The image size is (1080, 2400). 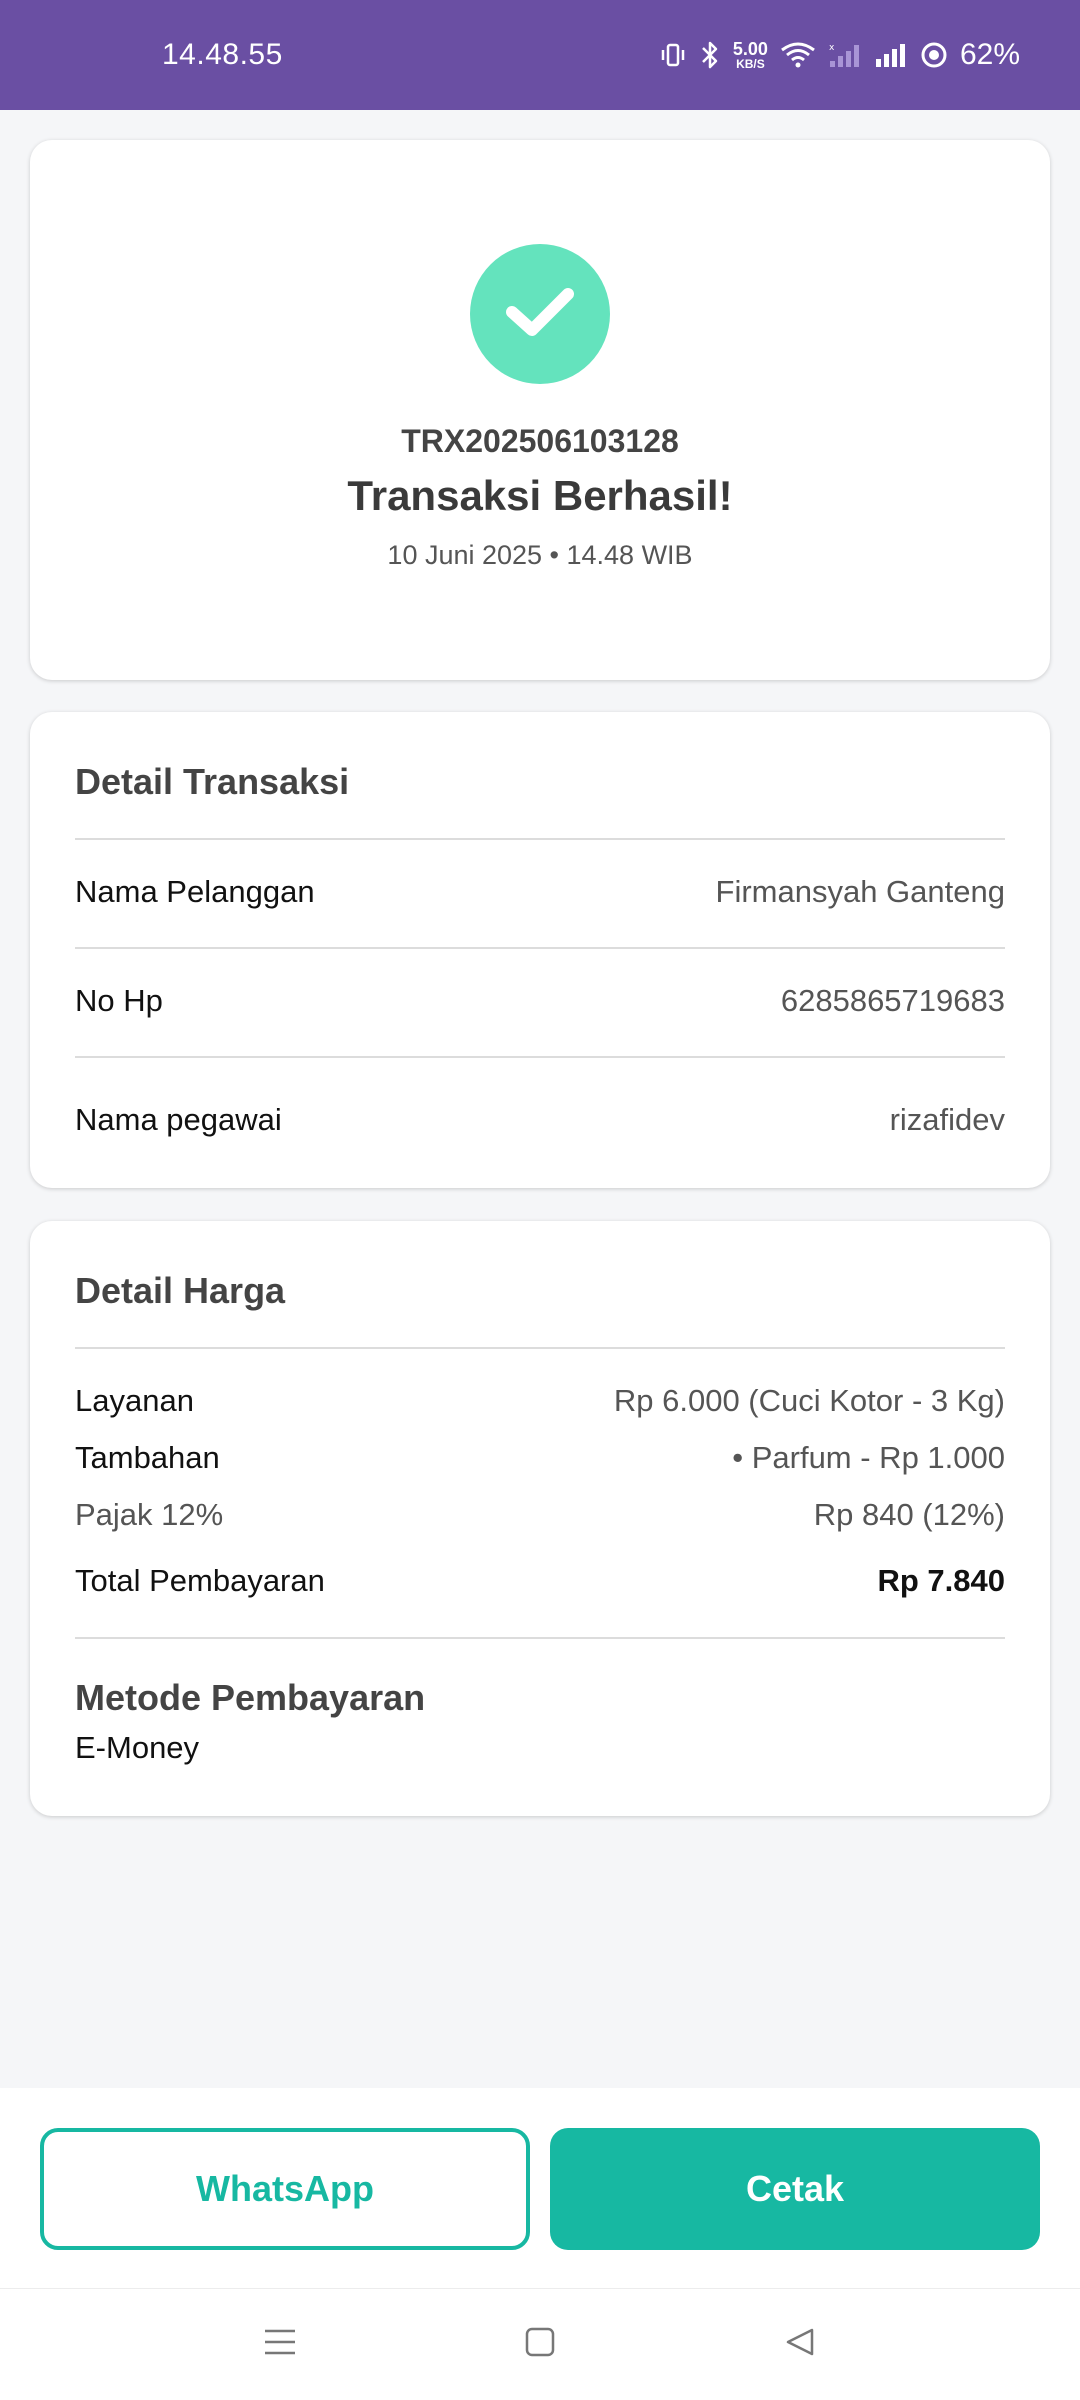 I want to click on price-label: Tambahan, so click(x=147, y=1457).